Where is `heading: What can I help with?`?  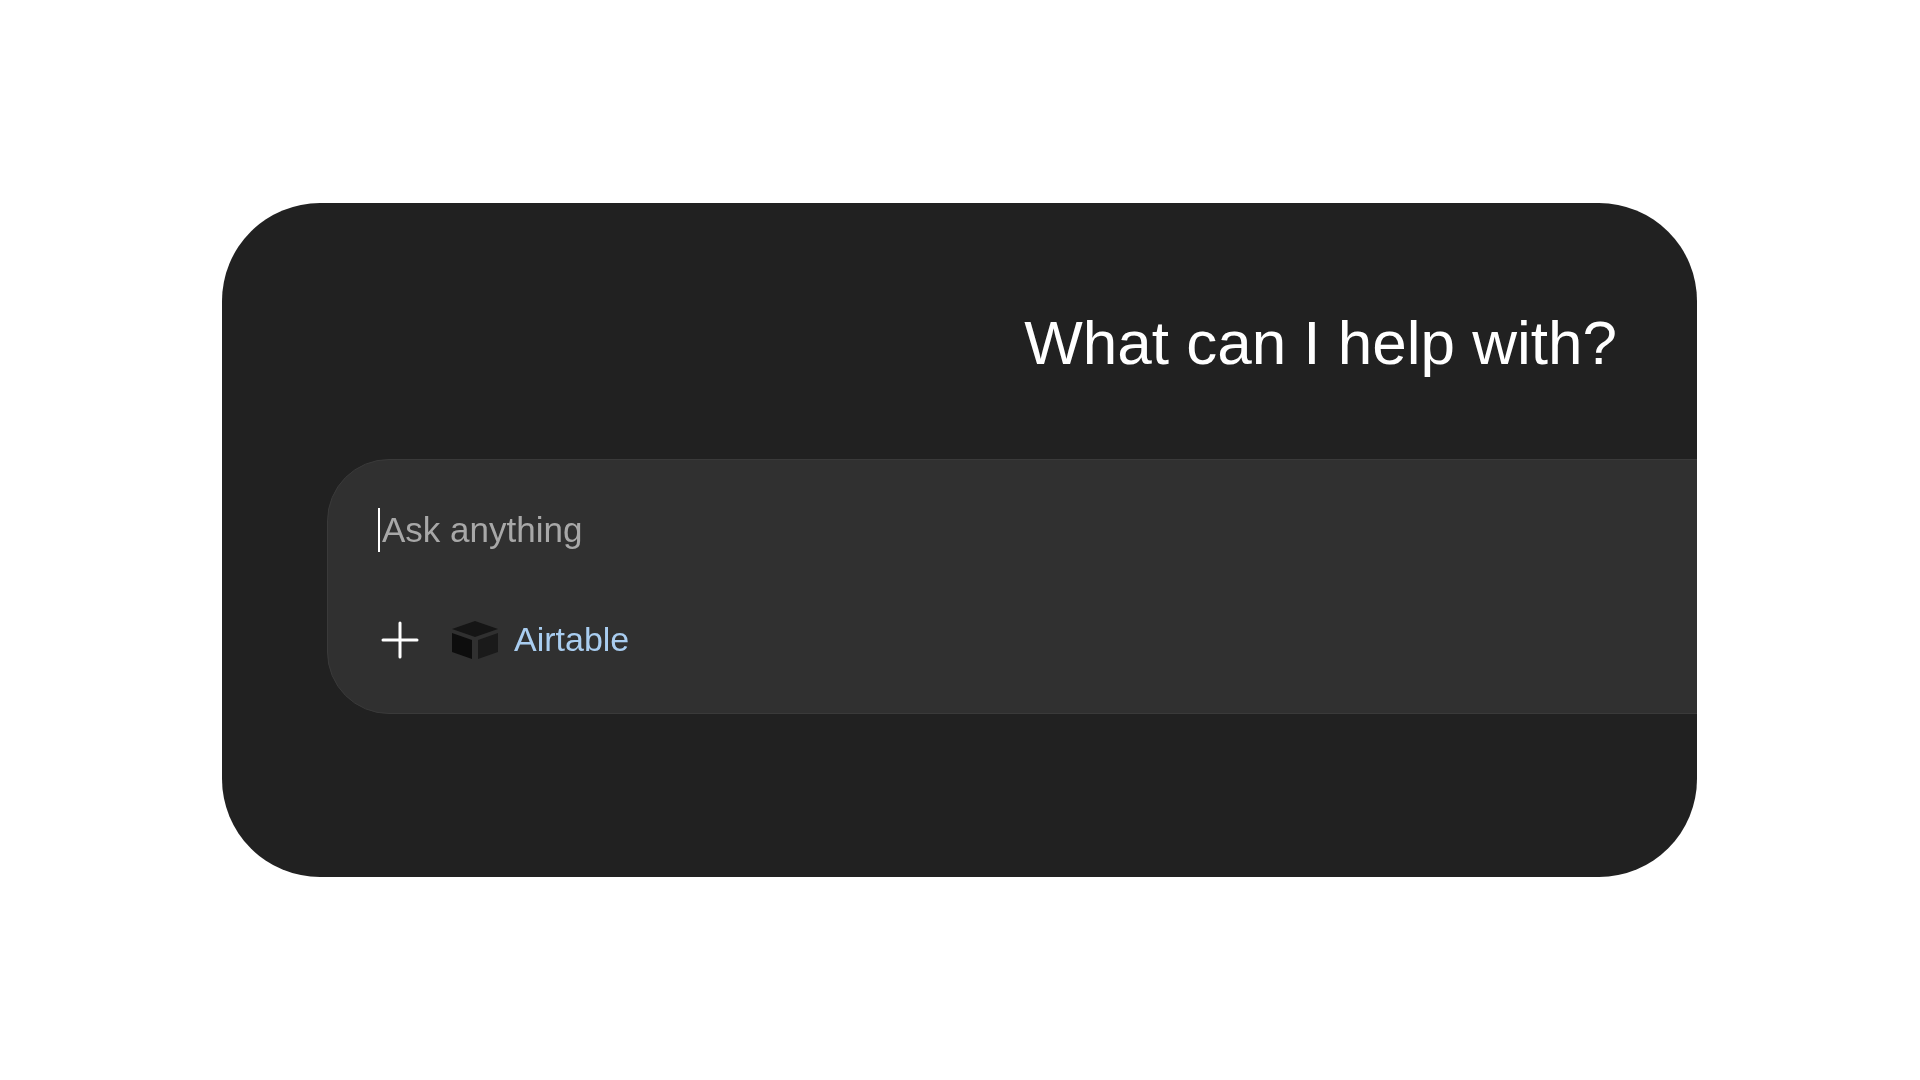 heading: What can I help with? is located at coordinates (1320, 343).